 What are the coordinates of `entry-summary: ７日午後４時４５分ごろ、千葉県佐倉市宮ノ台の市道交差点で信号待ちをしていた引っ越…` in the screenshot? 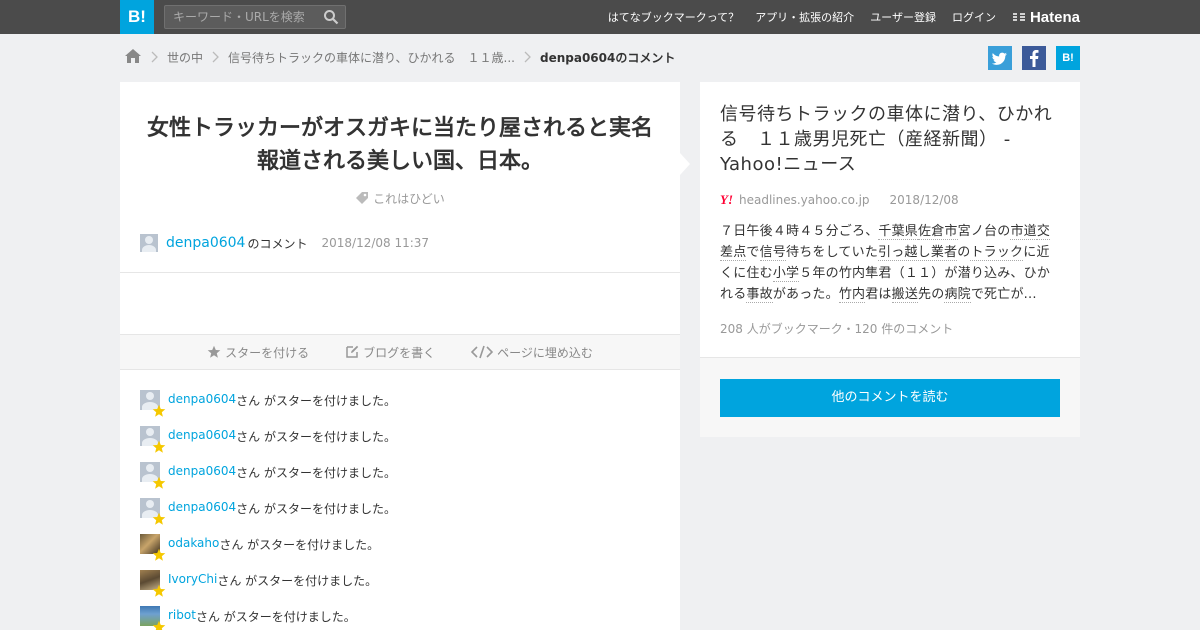 It's located at (891, 263).